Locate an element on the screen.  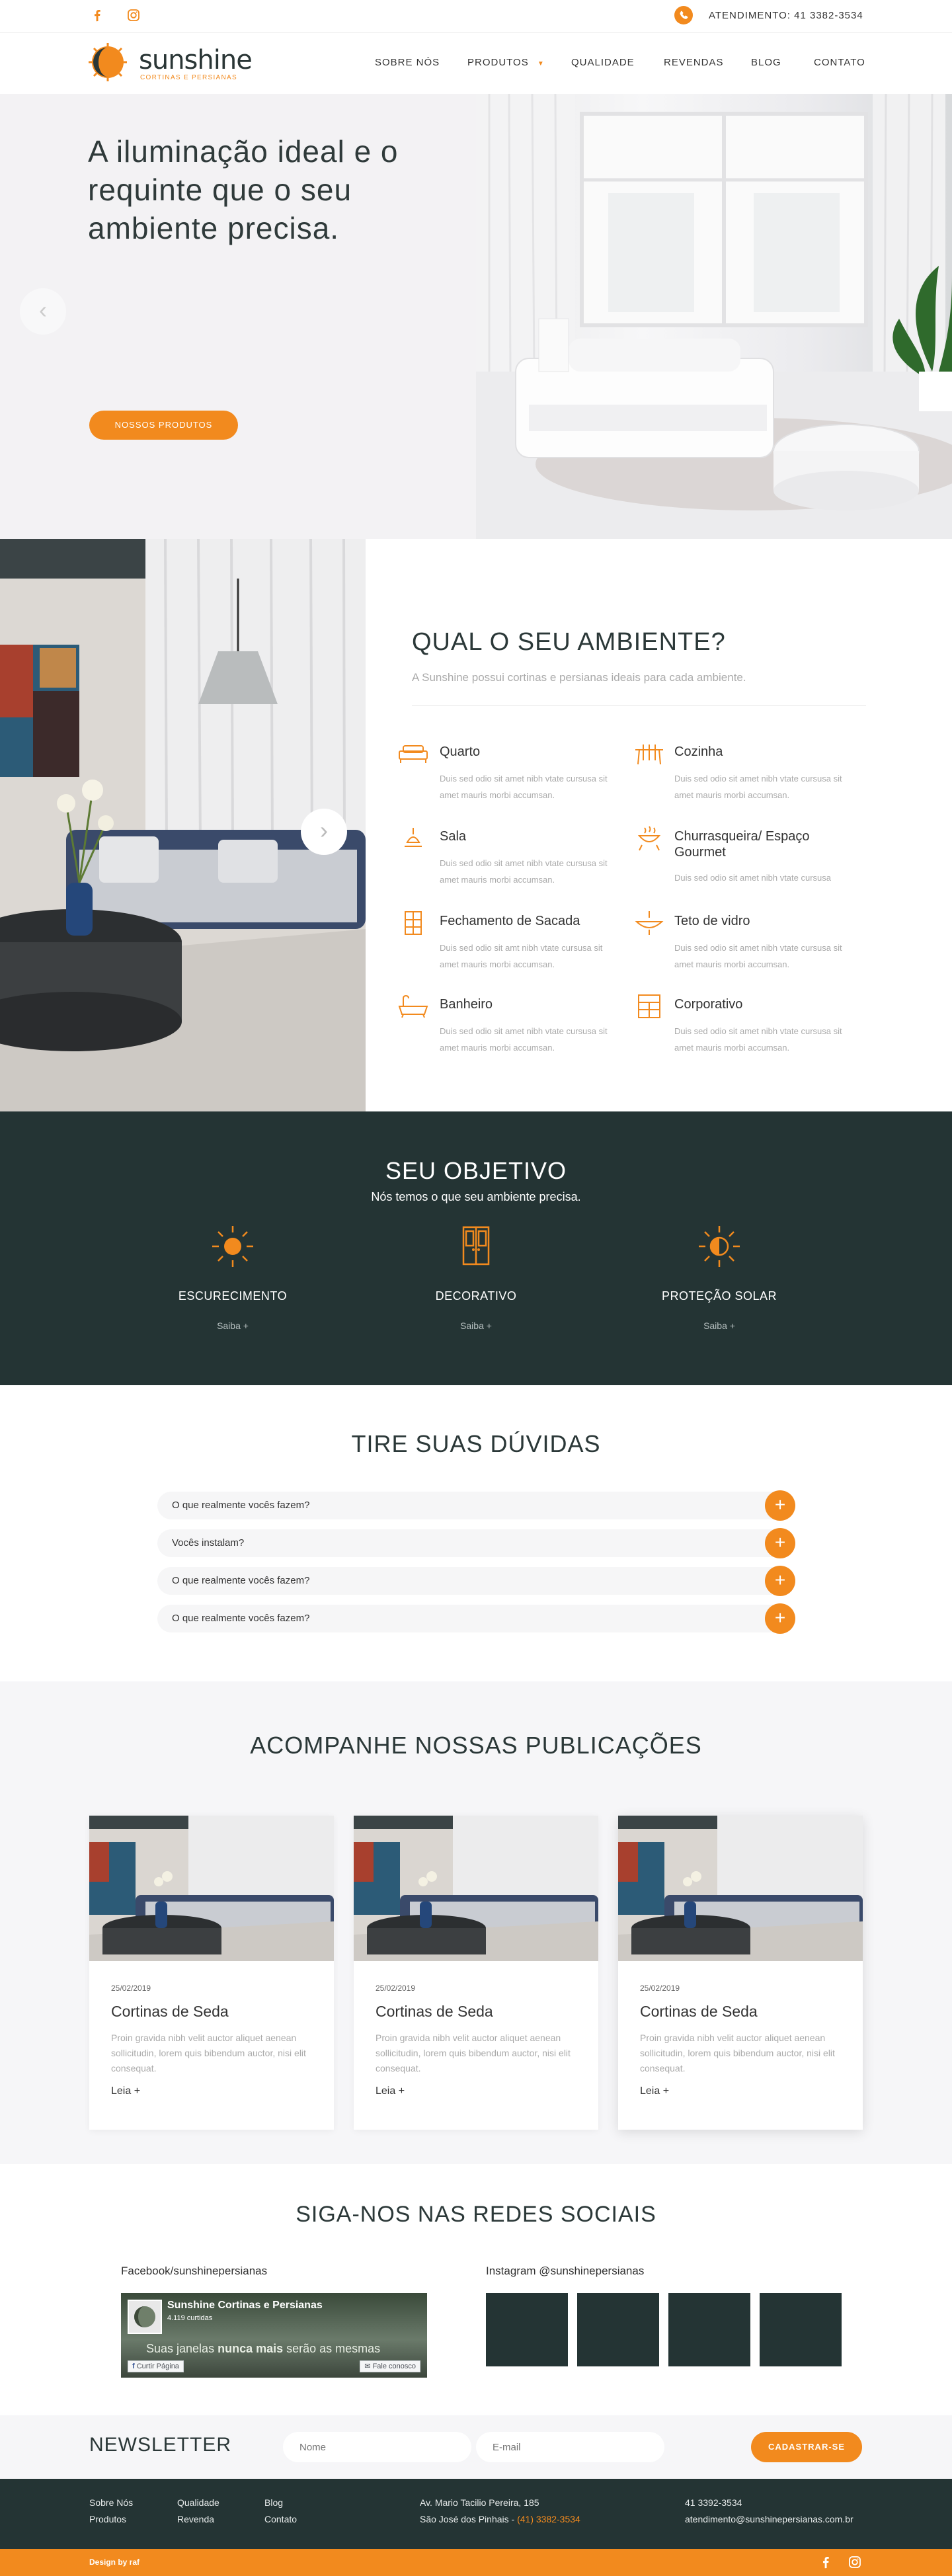
divider is located at coordinates (639, 705).